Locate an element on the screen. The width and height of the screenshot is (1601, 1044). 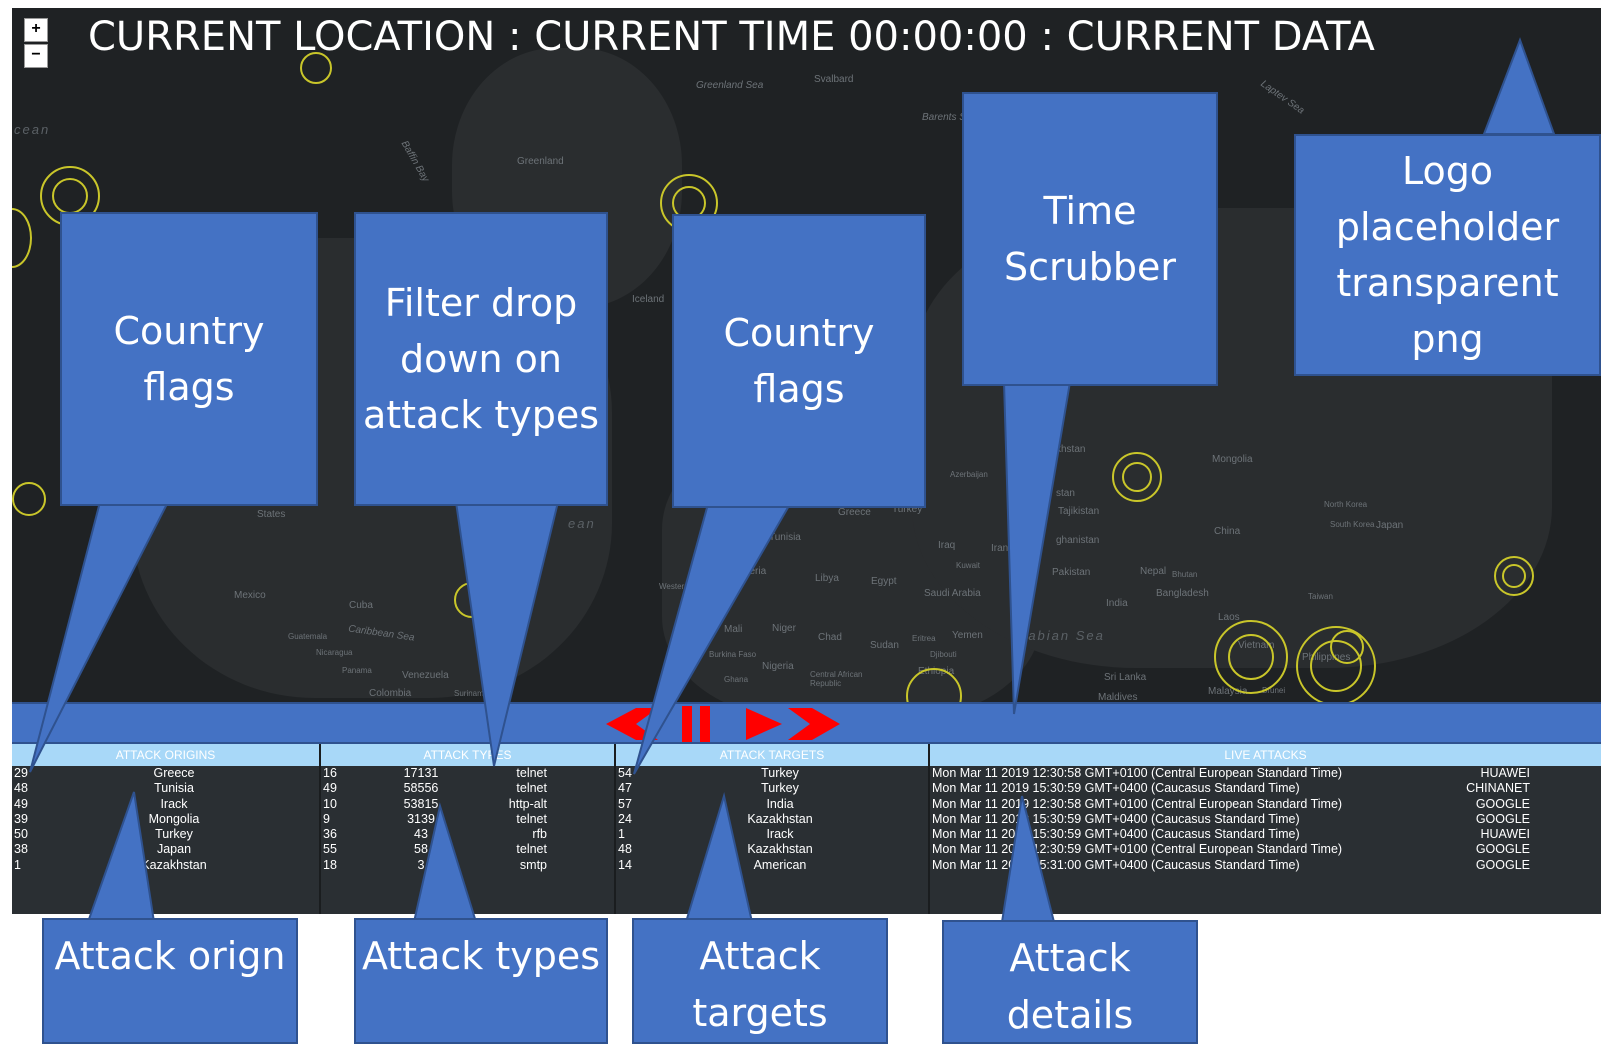
panel-header: ATTACK ORIGINS is located at coordinates (165, 755).